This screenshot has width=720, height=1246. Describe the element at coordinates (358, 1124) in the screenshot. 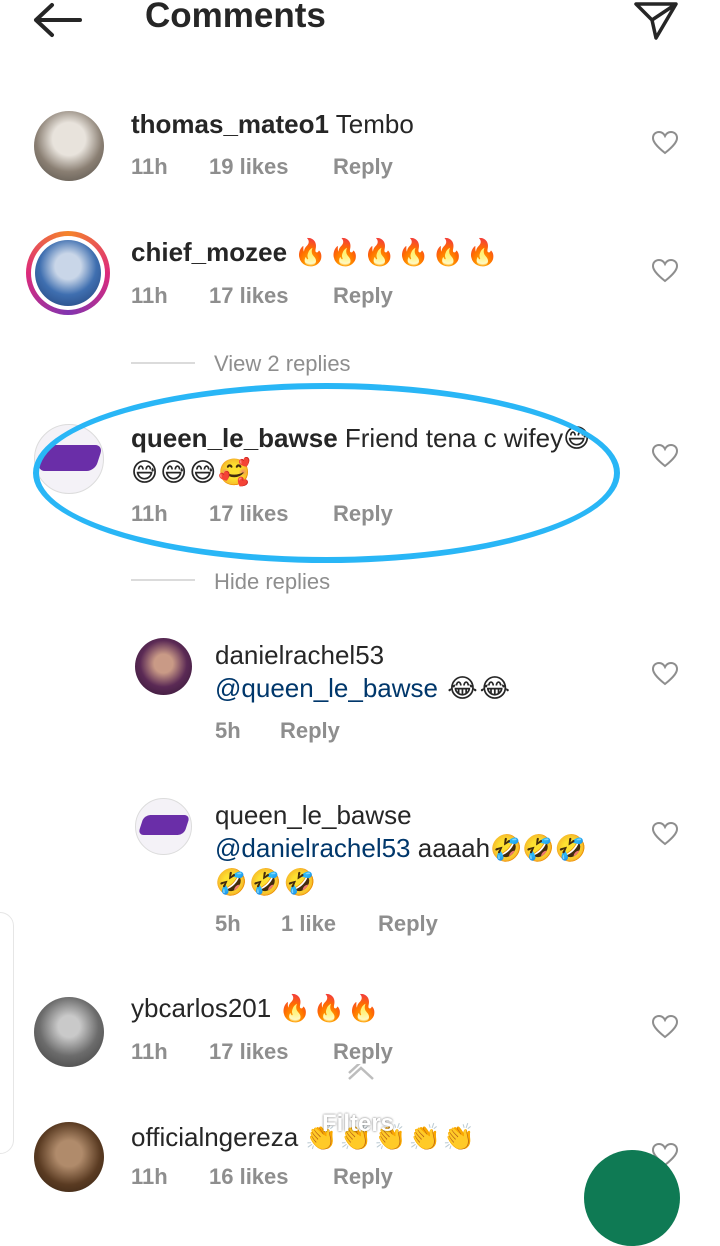

I see `filters-label: Filters` at that location.